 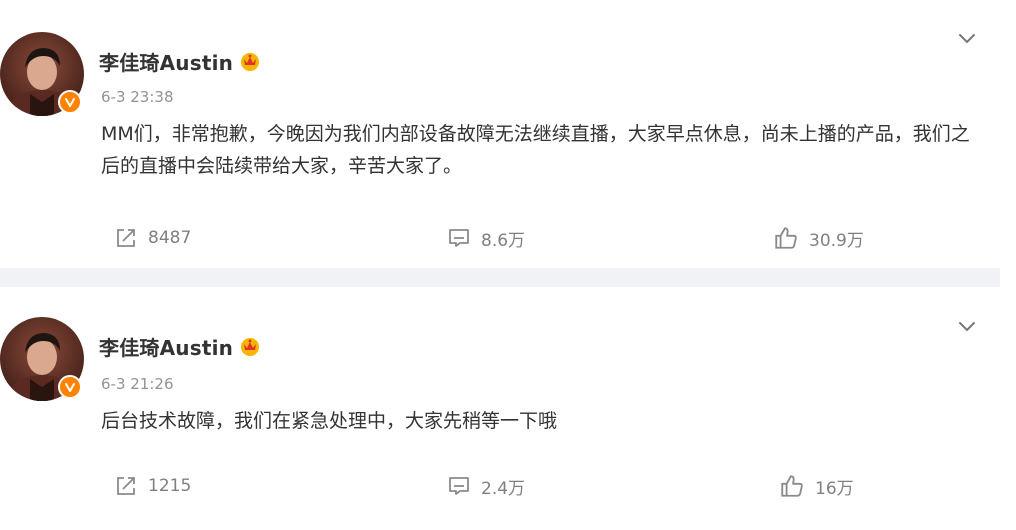 What do you see at coordinates (503, 488) in the screenshot?
I see `comment-count: 2.4万` at bounding box center [503, 488].